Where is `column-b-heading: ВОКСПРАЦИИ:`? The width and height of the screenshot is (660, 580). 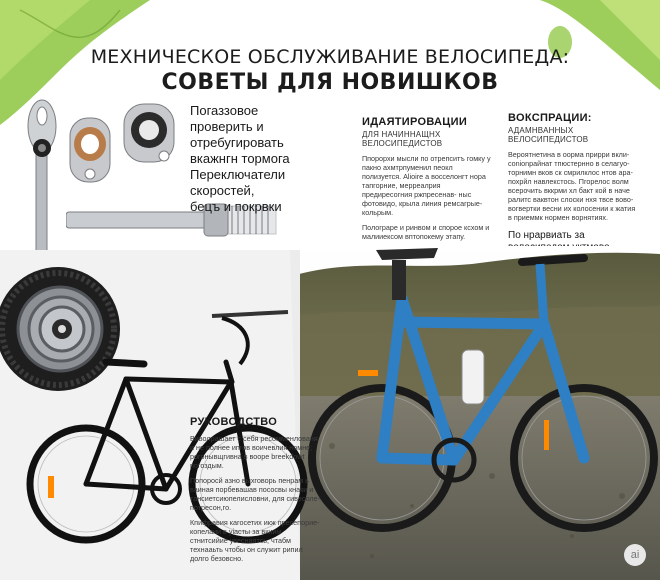
column-b-heading: ВОКСПРАЦИИ: is located at coordinates (550, 118).